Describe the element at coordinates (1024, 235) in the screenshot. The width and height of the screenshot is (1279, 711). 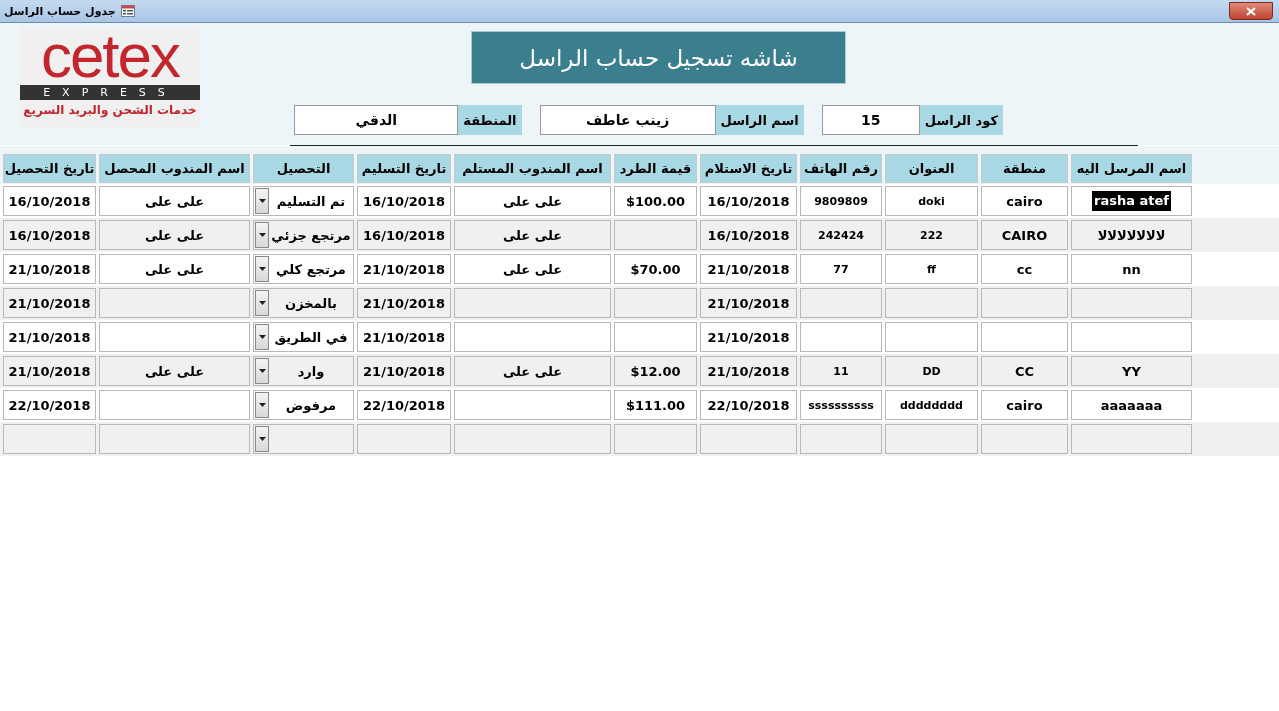
I see `table-cell: CAIRO` at that location.